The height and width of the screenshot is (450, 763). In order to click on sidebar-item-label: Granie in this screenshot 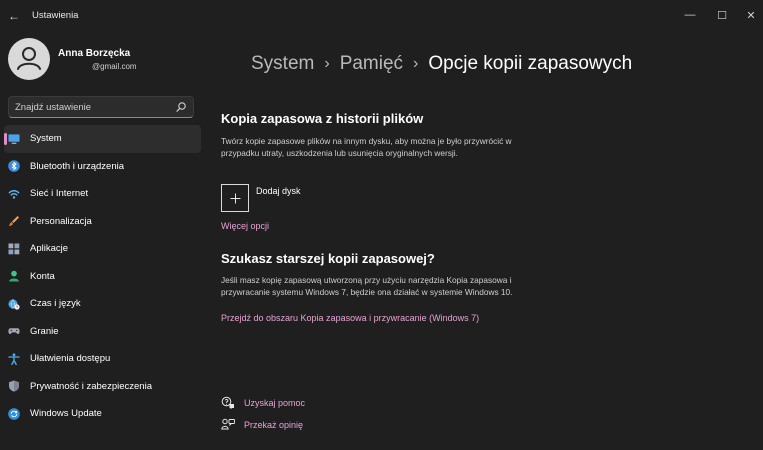, I will do `click(44, 331)`.